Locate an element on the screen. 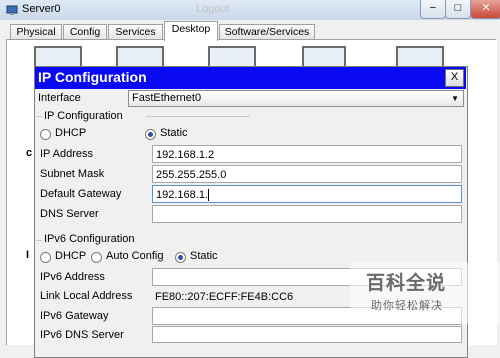 The image size is (500, 358). dns-server-label: DNS Server is located at coordinates (69, 214).